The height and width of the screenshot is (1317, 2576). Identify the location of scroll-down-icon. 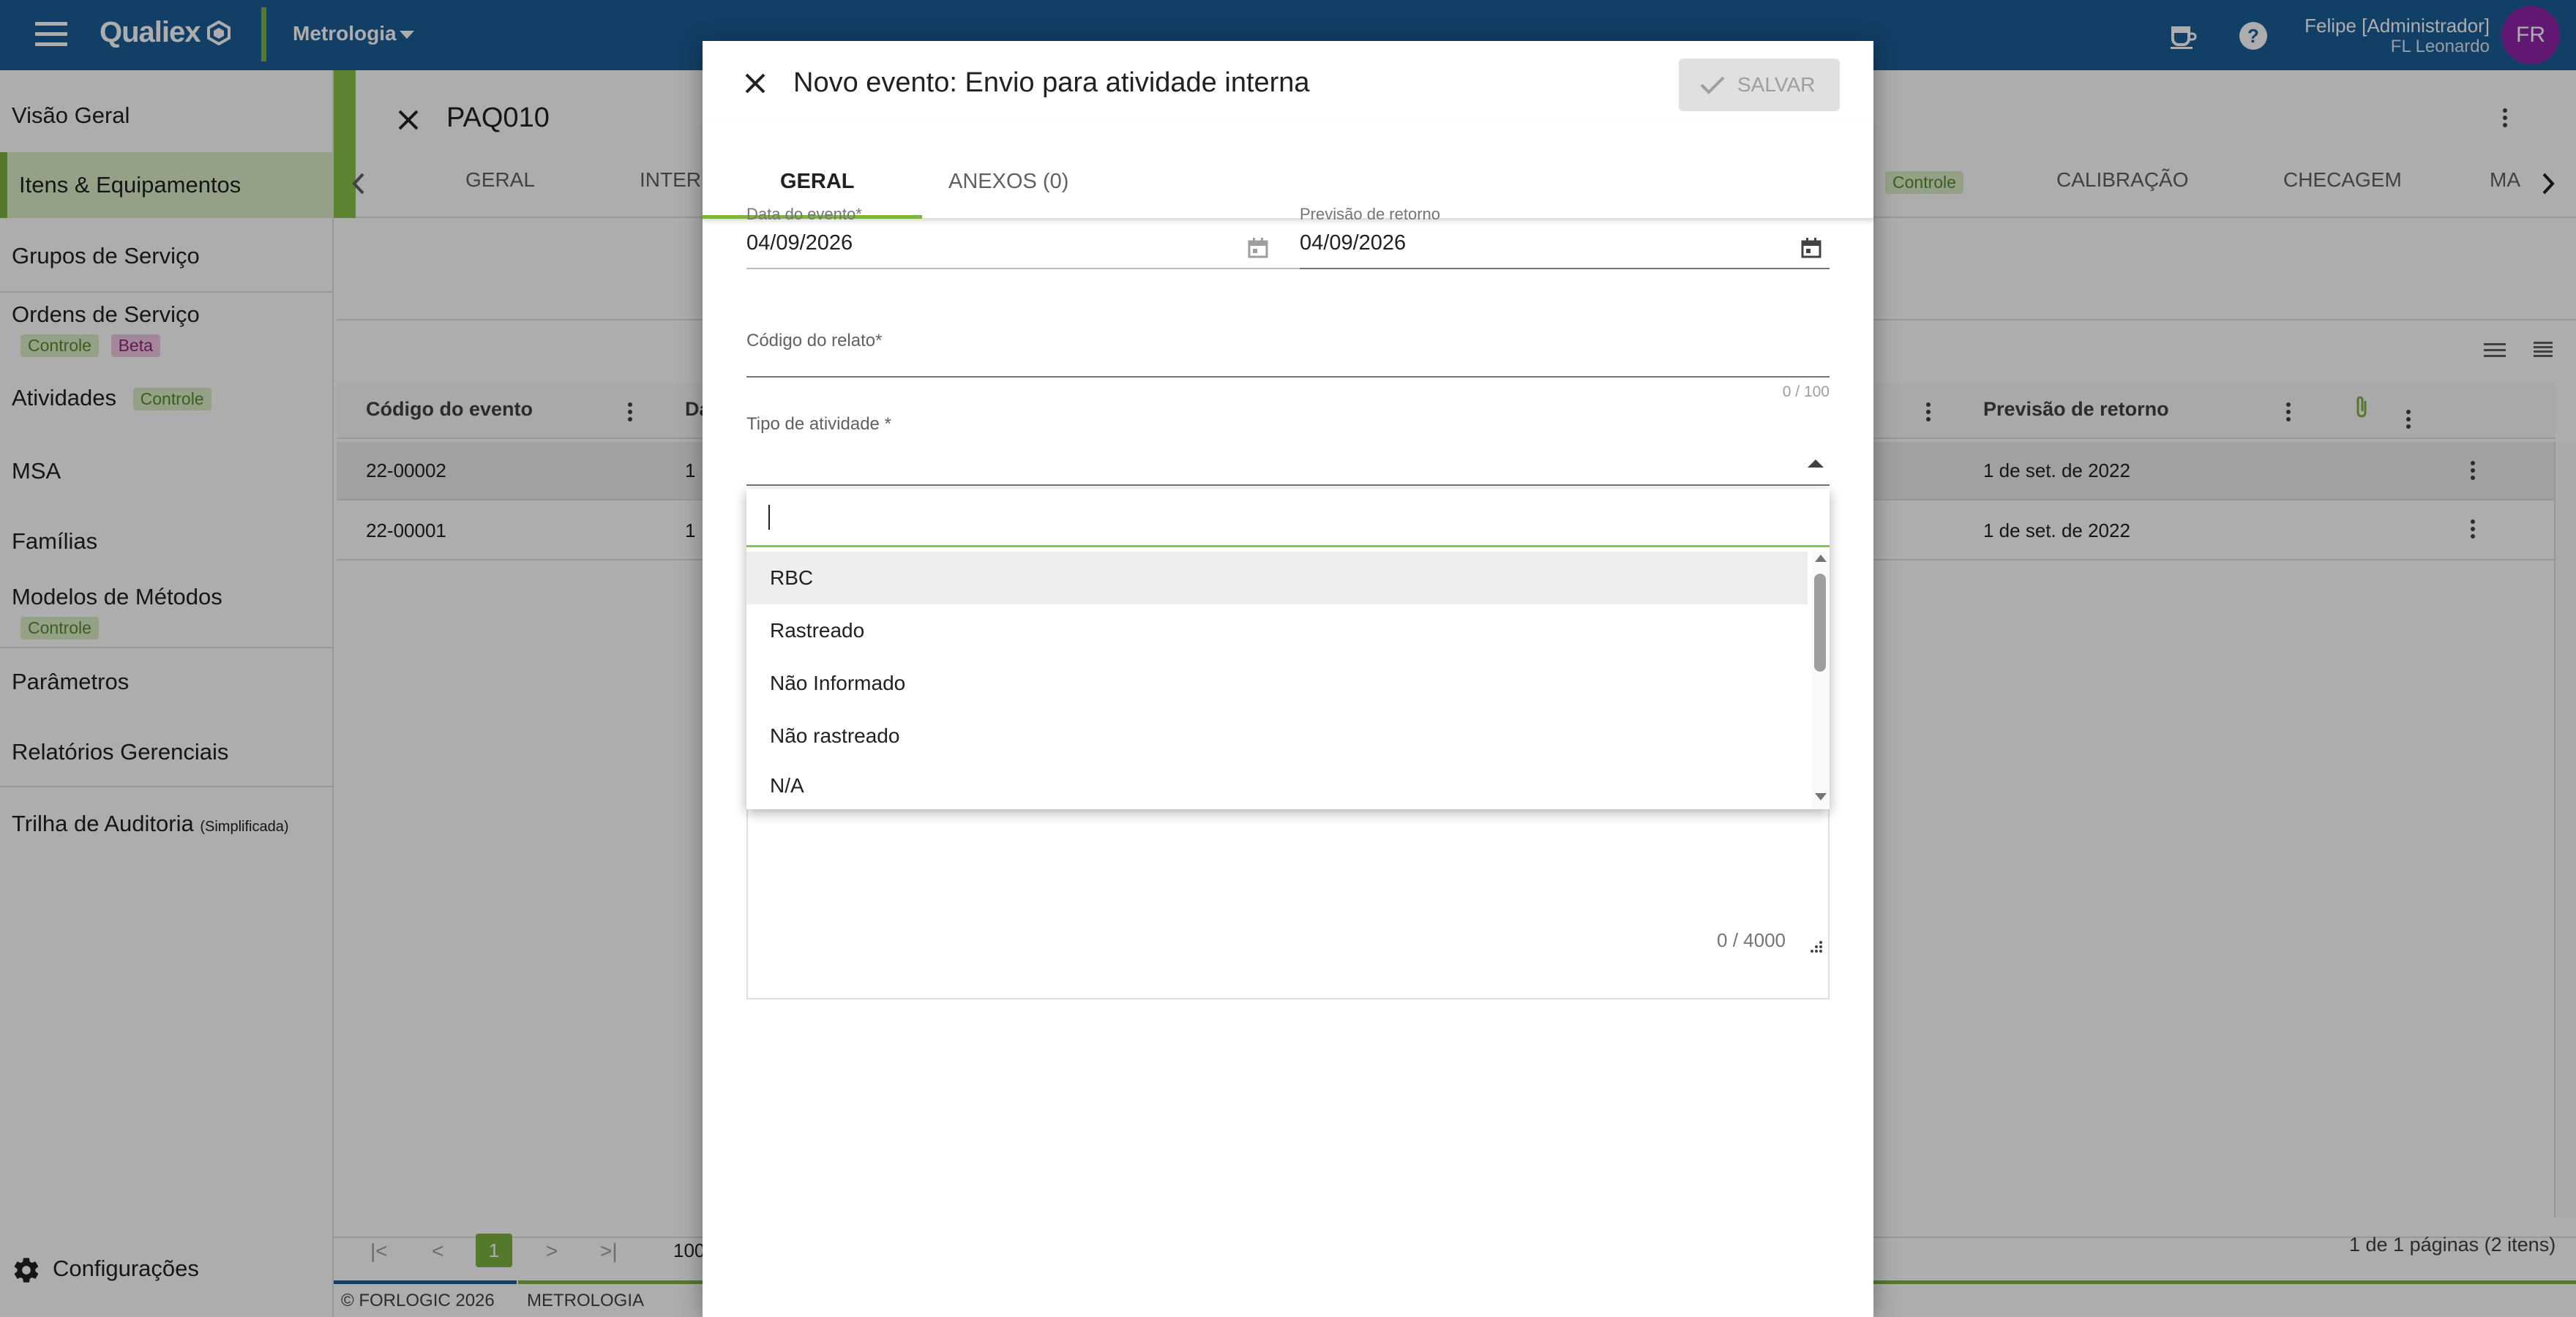
(1821, 797).